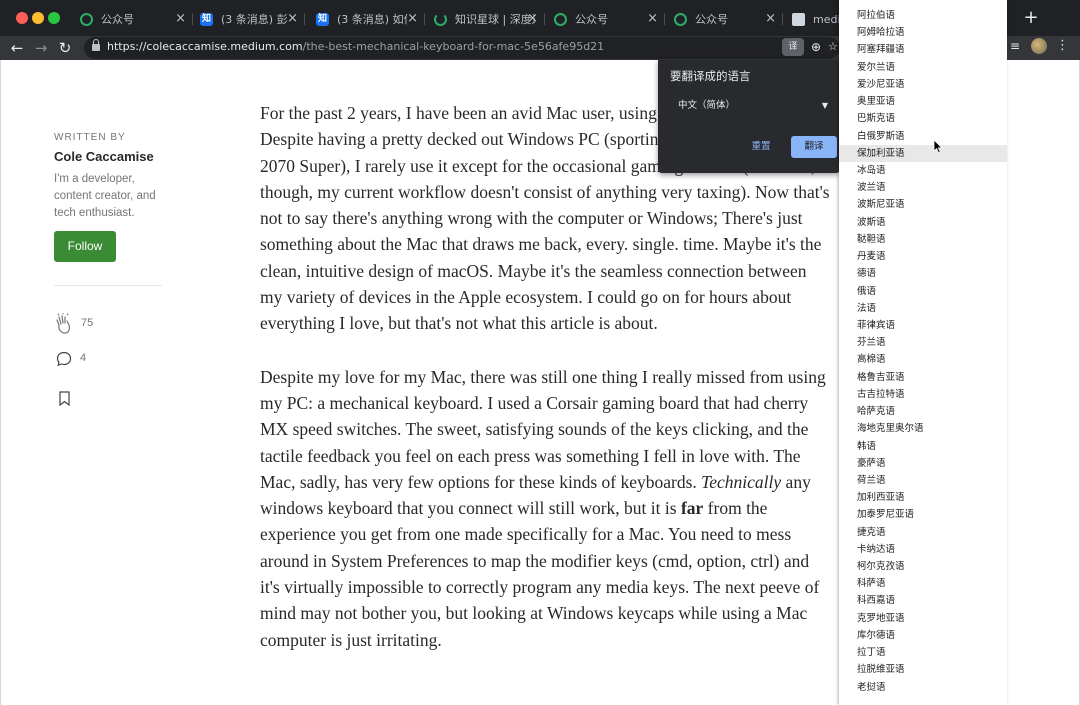 The image size is (1080, 705). What do you see at coordinates (484, 19) in the screenshot?
I see `browser-tab: 知识星球 | 深度连 ×` at bounding box center [484, 19].